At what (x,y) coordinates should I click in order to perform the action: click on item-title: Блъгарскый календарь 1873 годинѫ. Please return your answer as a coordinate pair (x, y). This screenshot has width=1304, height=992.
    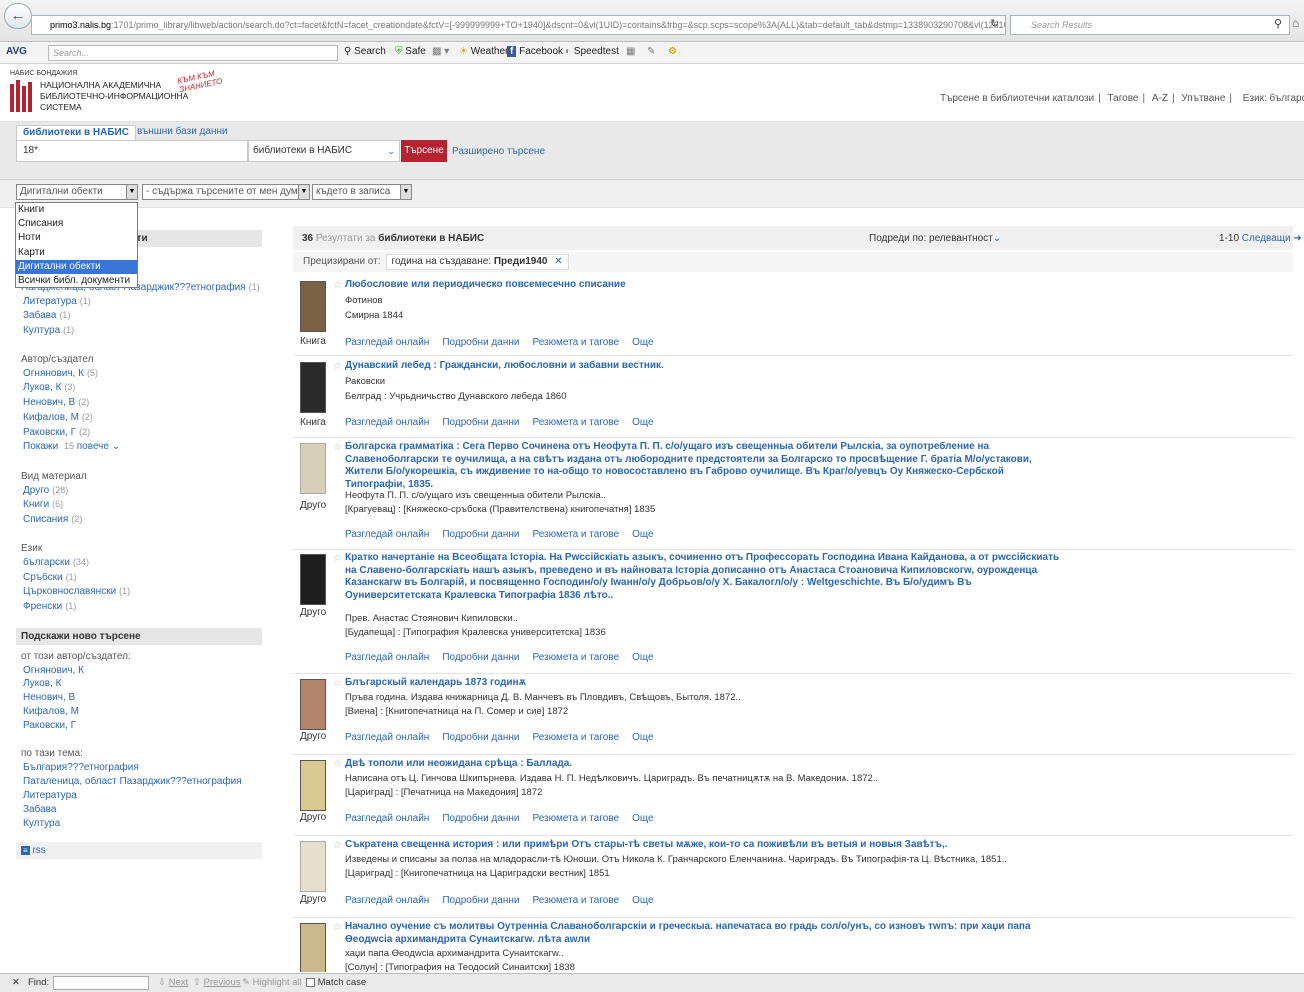
    Looking at the image, I should click on (705, 683).